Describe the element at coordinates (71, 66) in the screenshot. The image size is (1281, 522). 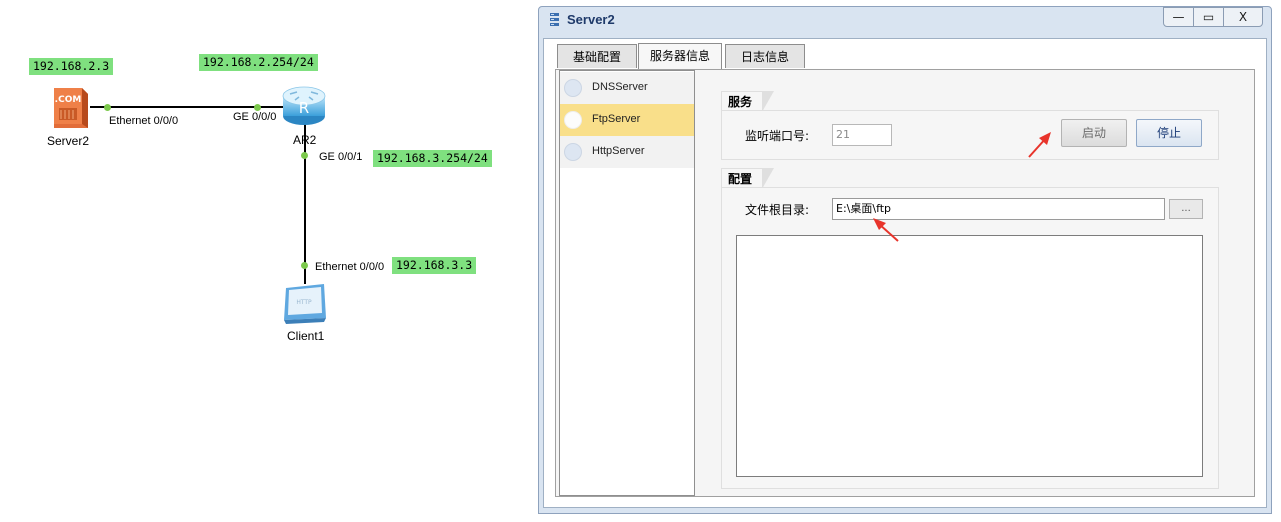
I see `ip-label-server2: 192.168.2.3` at that location.